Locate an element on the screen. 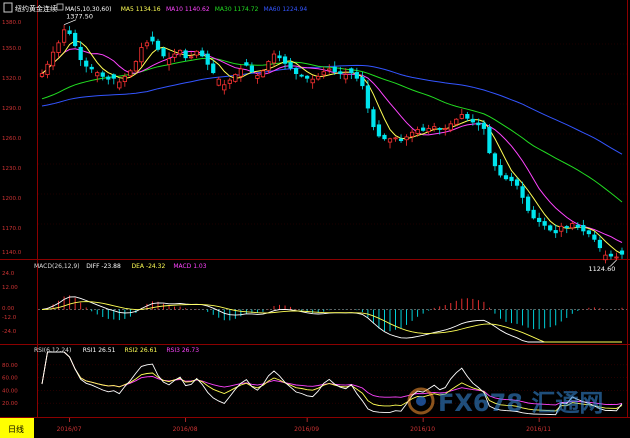  time-tick-label: 2016/11 is located at coordinates (538, 429).